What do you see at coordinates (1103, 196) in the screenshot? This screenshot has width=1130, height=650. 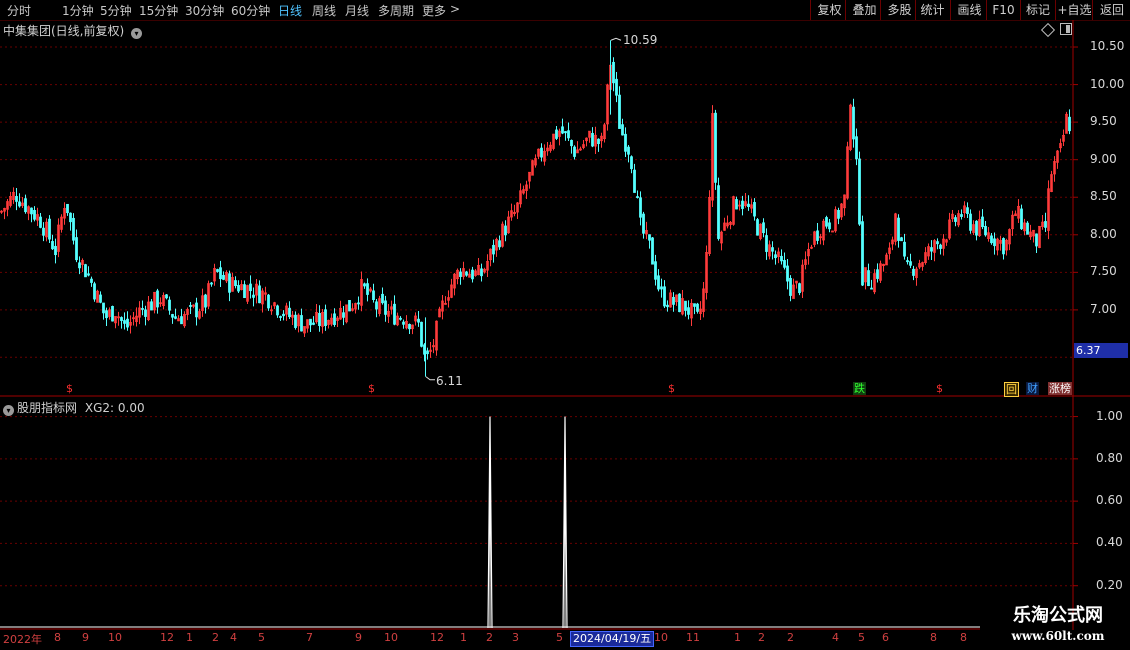 I see `price-axis-label: 8.50` at bounding box center [1103, 196].